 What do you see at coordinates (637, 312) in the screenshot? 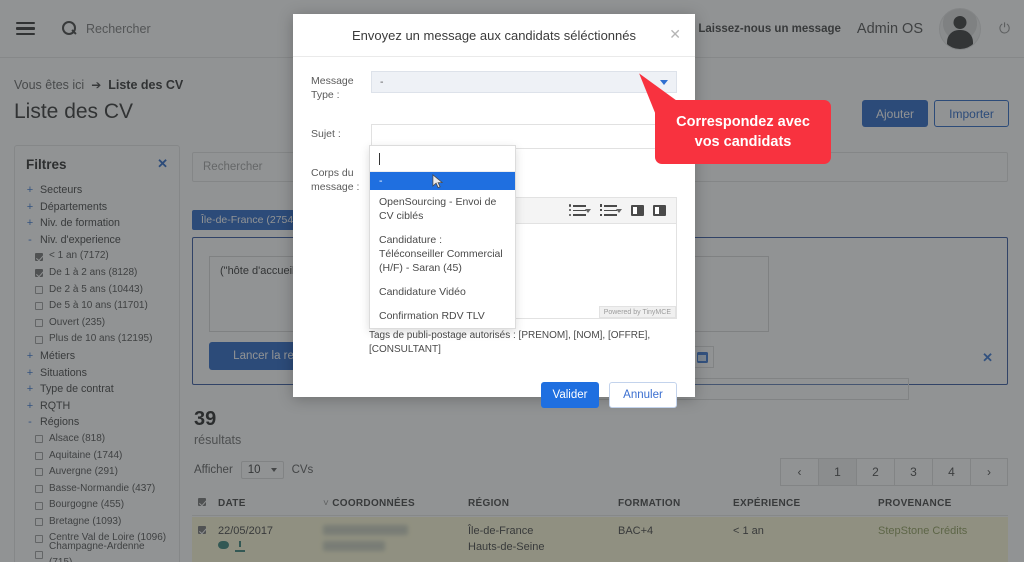
I see `powered-by-label: Powered by TinyMCE` at bounding box center [637, 312].